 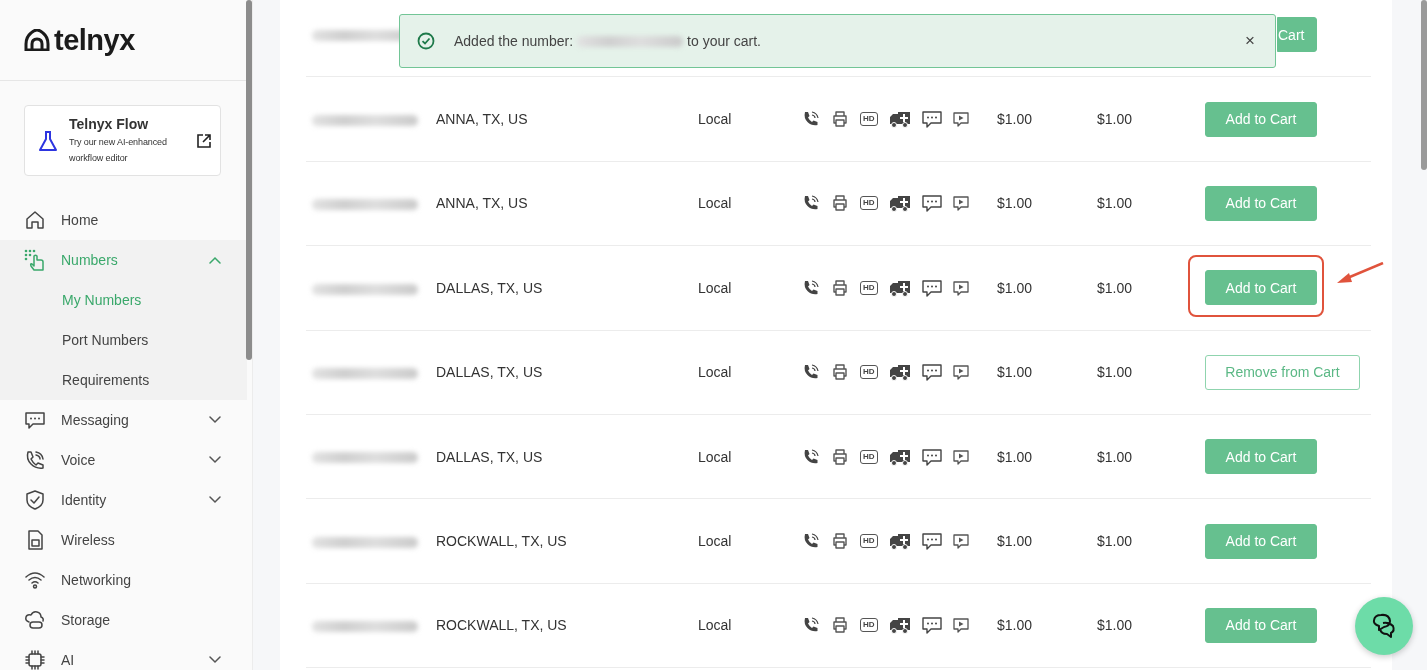 What do you see at coordinates (35, 460) in the screenshot?
I see `phone-icon` at bounding box center [35, 460].